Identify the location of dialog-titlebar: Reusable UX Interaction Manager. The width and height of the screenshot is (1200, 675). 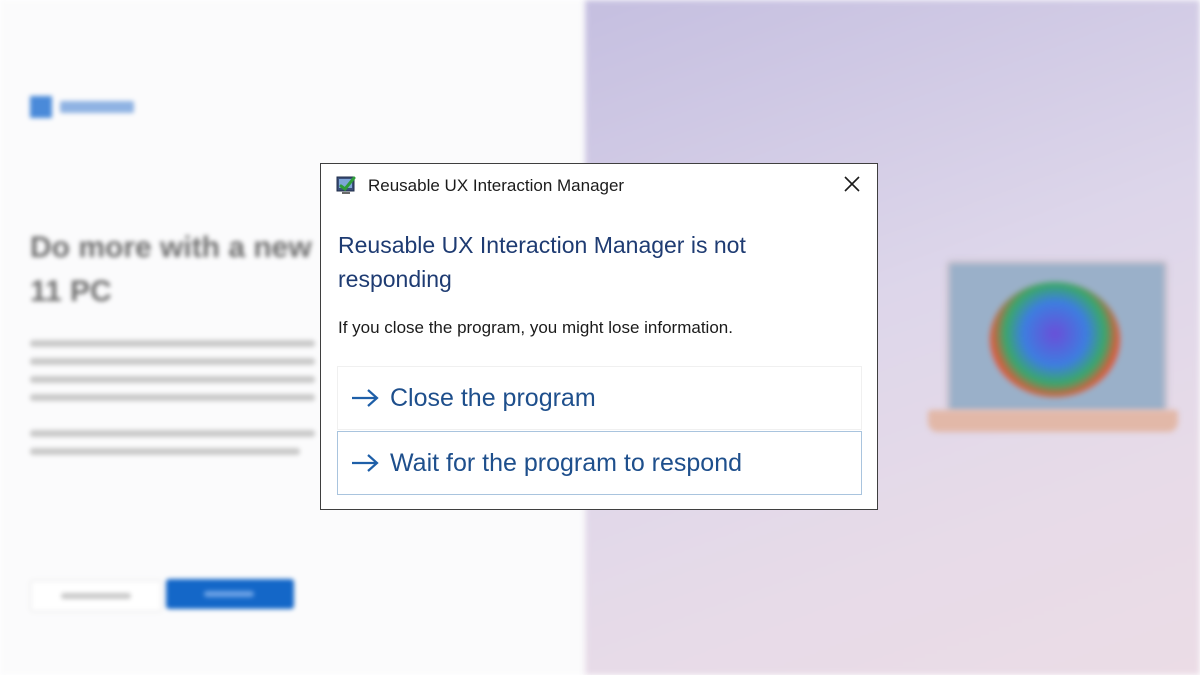
(599, 186).